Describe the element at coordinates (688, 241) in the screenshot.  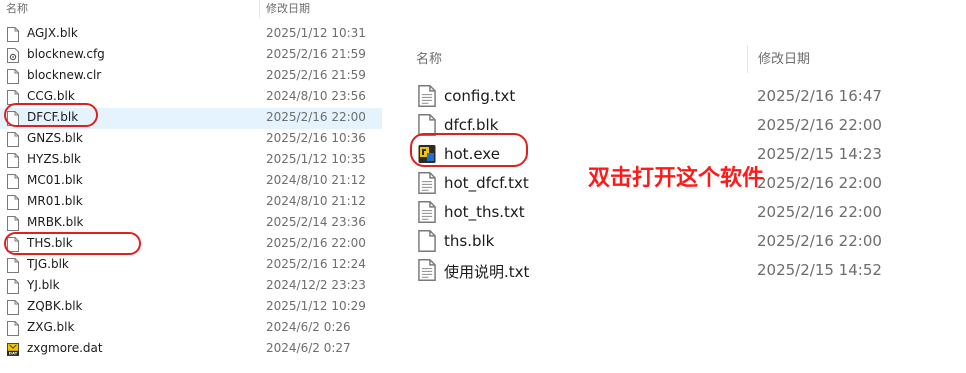
I see `file-row: ths.blk 2025/2/16 22:00` at that location.